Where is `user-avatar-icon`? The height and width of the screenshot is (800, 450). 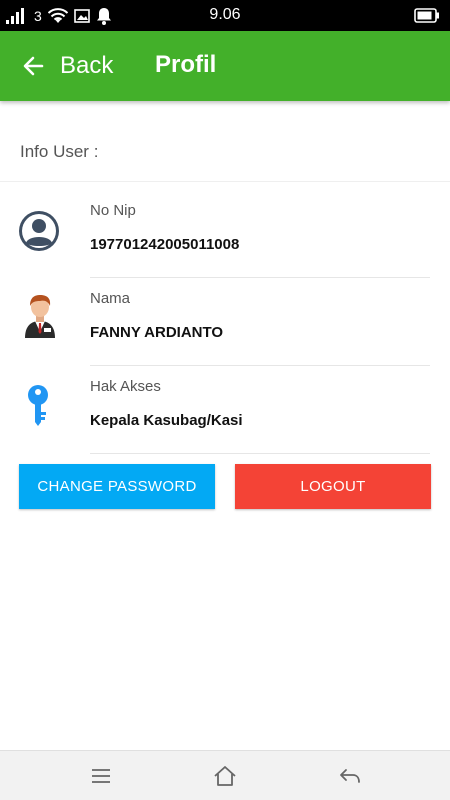 user-avatar-icon is located at coordinates (39, 231).